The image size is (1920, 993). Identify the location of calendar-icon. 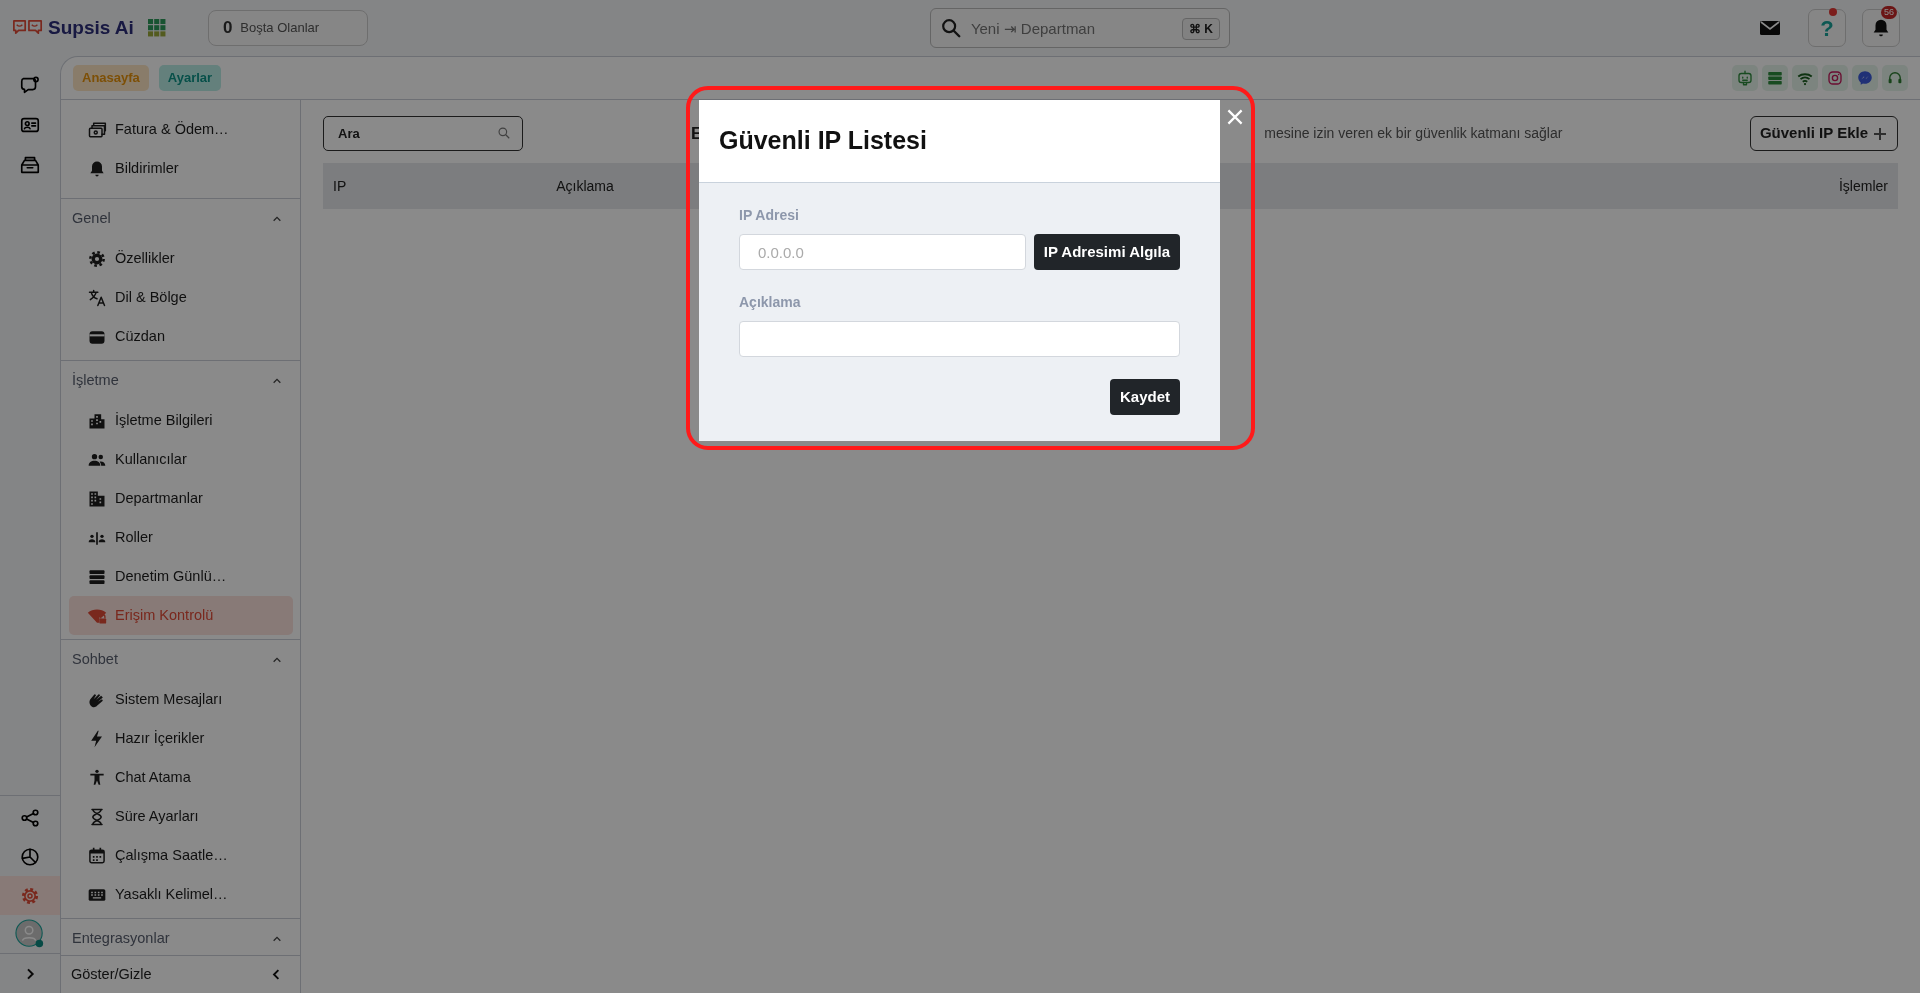
(97, 855).